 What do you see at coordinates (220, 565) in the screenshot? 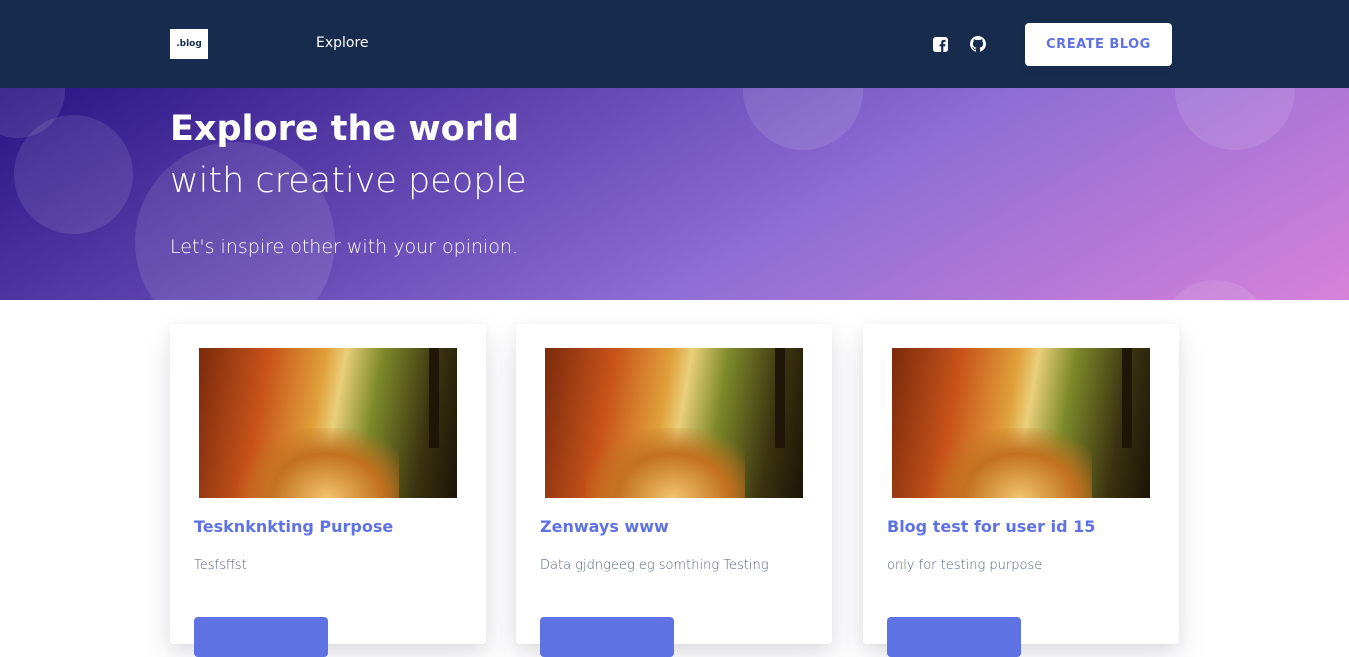
I see `blog-card-description: Tesfsffst` at bounding box center [220, 565].